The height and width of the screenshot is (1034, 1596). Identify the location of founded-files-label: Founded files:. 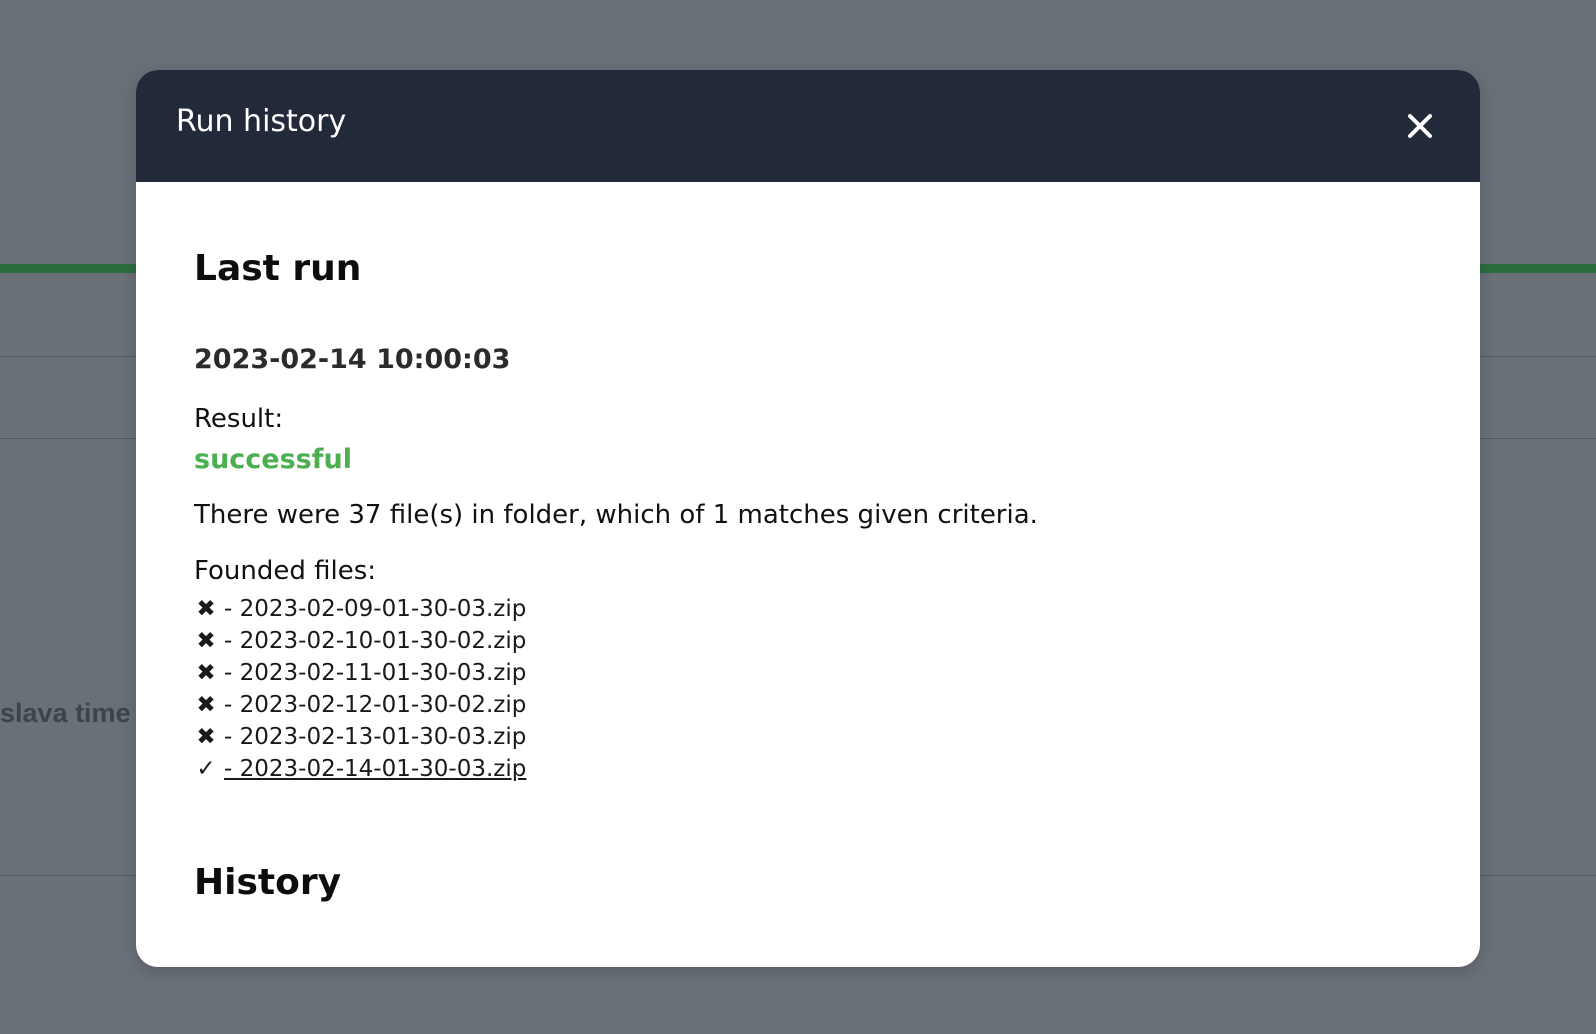
(285, 571).